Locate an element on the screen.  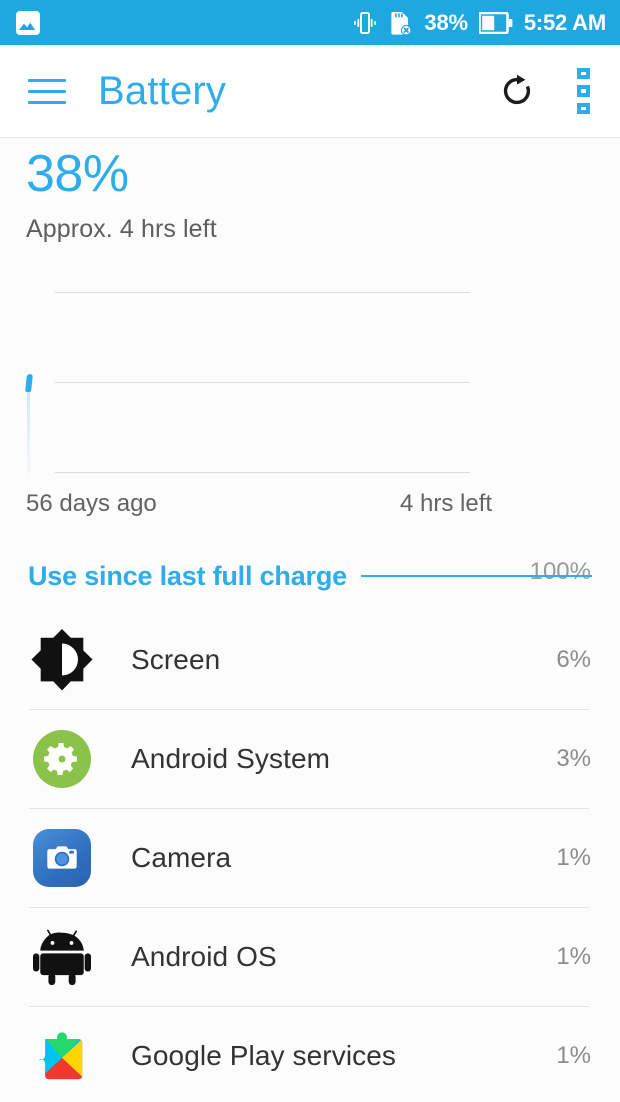
battery-summary: 38% Approx. 4 hrs left is located at coordinates (121, 195).